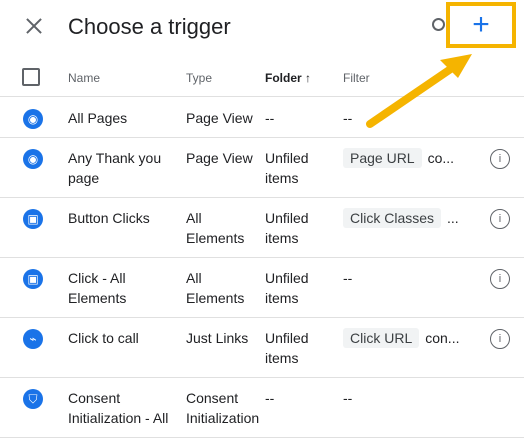 This screenshot has height=438, width=524. Describe the element at coordinates (419, 91) in the screenshot. I see `annotation-arrow` at that location.